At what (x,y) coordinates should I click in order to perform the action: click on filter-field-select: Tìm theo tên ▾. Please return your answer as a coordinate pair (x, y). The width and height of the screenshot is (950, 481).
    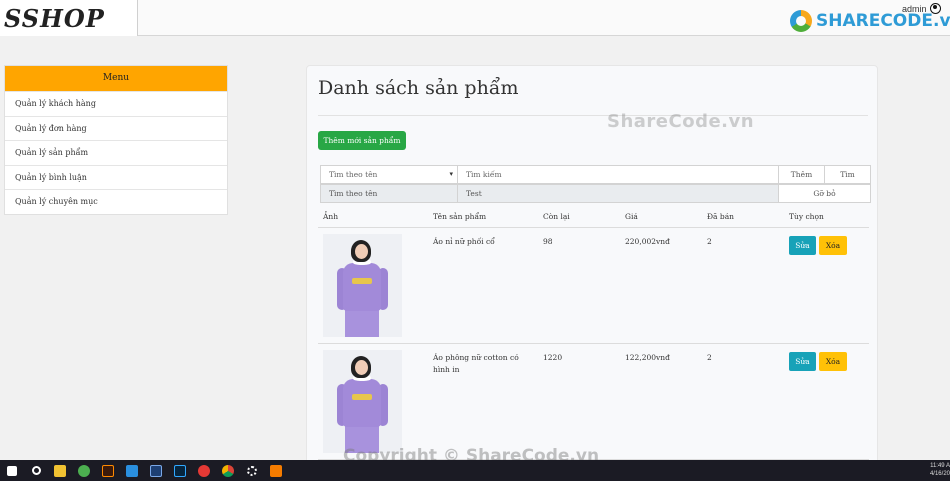
    Looking at the image, I should click on (389, 174).